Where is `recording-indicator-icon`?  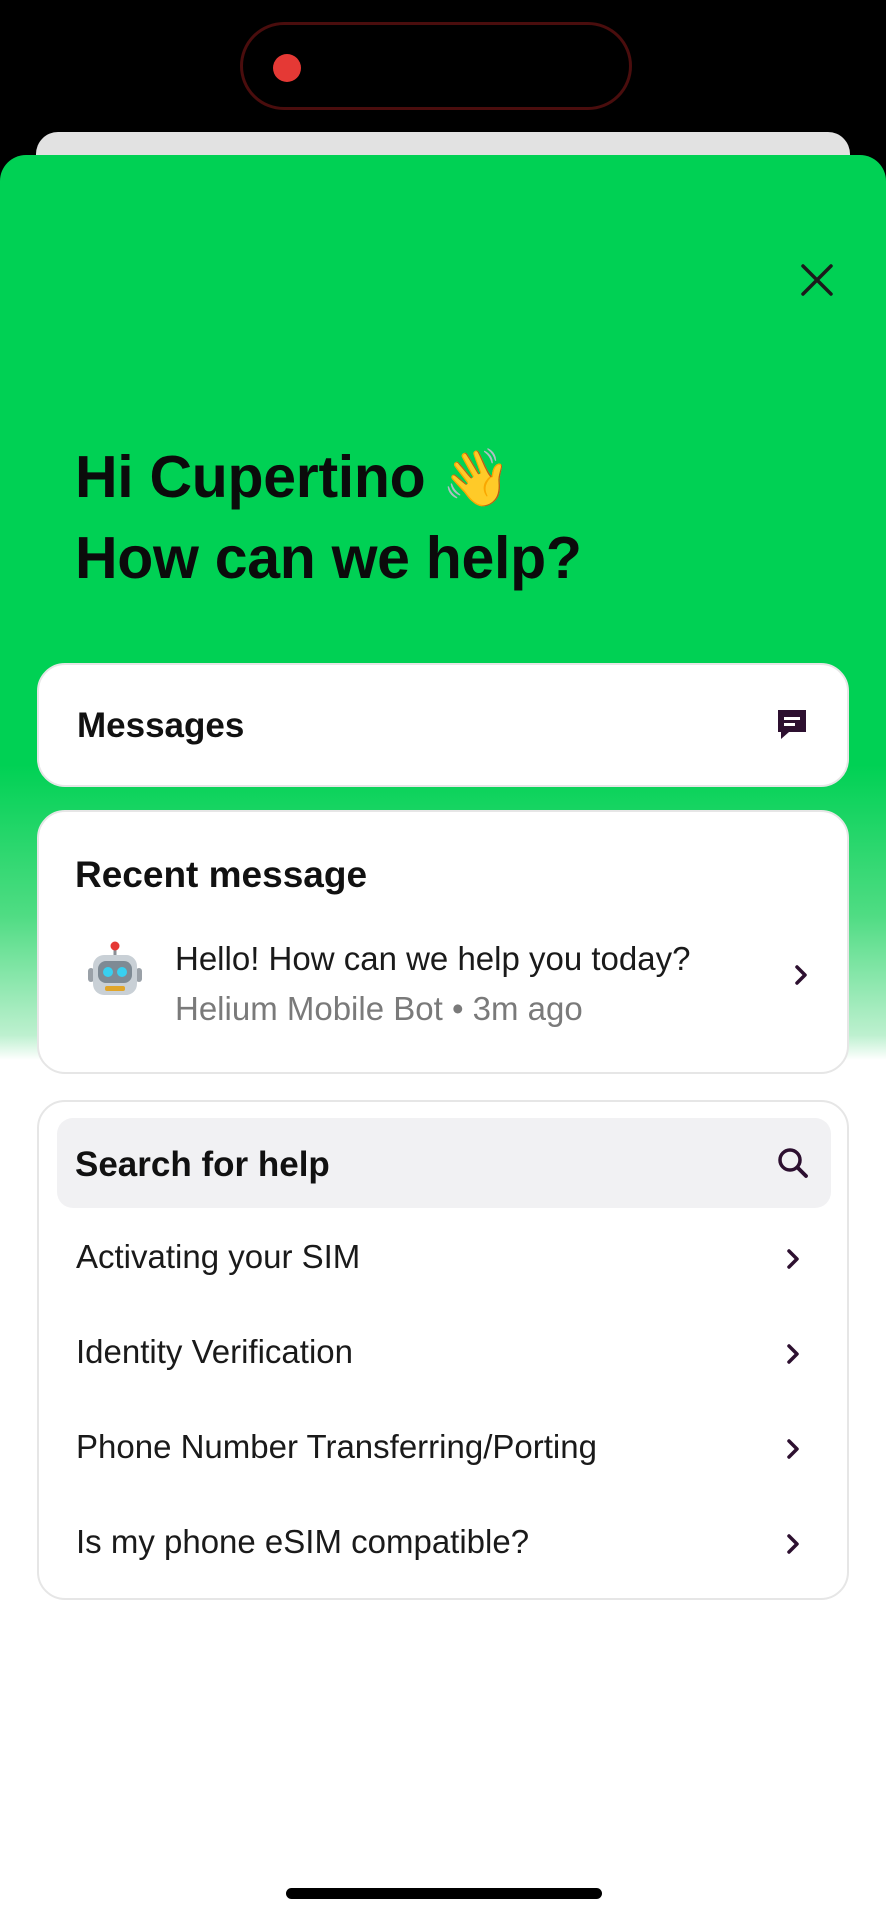 recording-indicator-icon is located at coordinates (287, 68).